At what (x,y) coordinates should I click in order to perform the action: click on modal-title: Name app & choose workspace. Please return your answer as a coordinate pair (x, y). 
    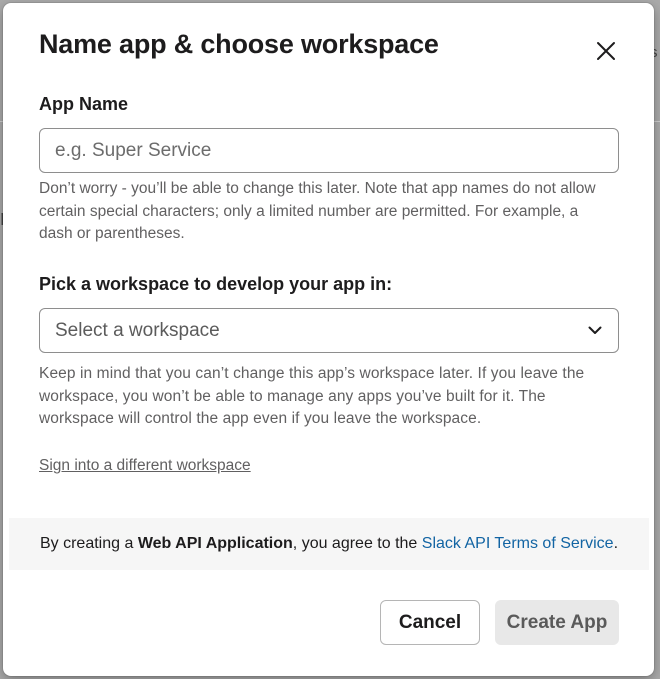
    Looking at the image, I should click on (239, 44).